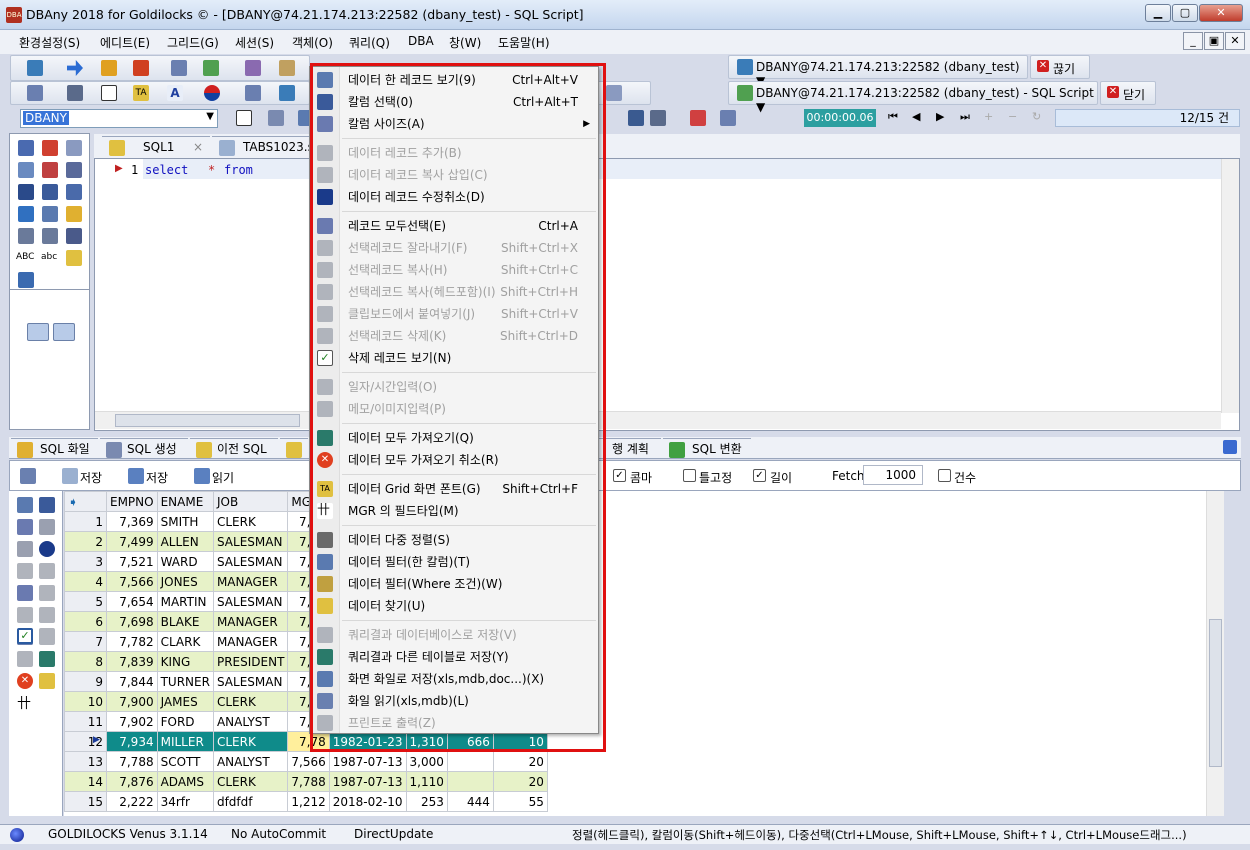  Describe the element at coordinates (175, 93) in the screenshot. I see `text-a-icon: A` at that location.